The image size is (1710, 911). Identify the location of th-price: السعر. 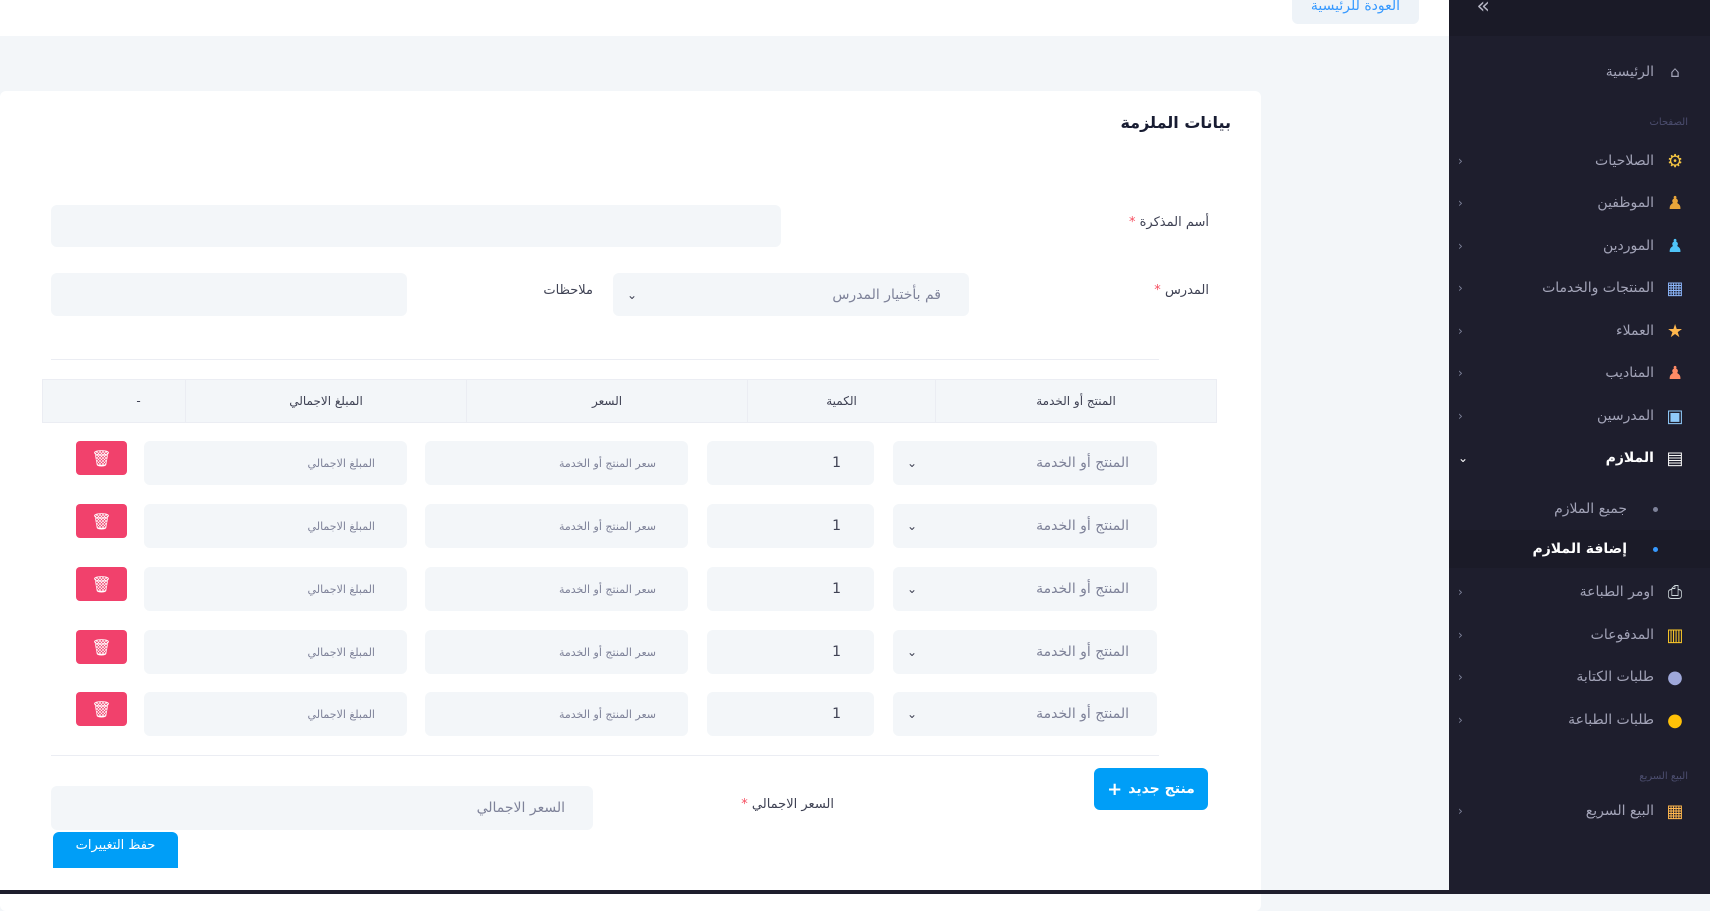
(606, 401).